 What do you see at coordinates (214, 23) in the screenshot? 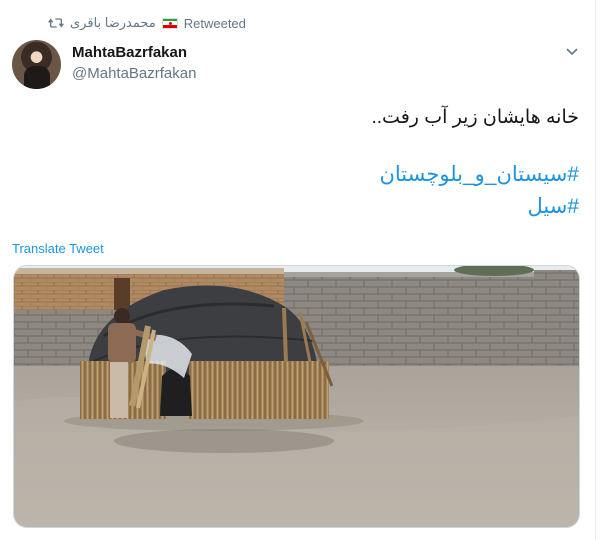
I see `retweeted-label: Retweeted` at bounding box center [214, 23].